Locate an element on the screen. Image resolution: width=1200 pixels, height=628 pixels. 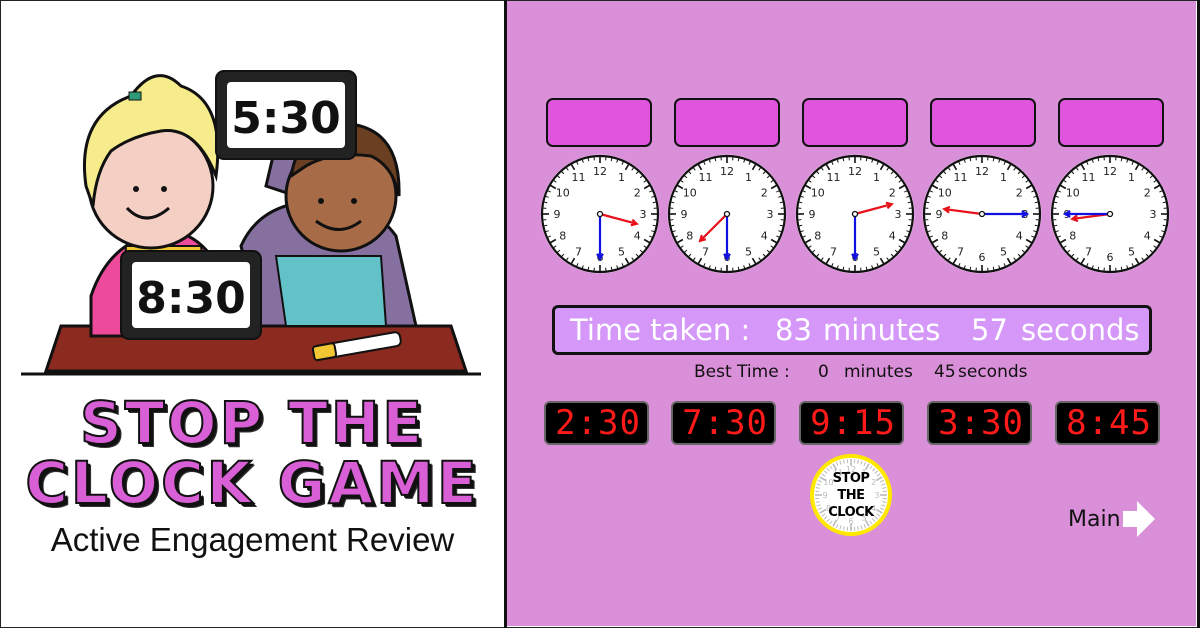
game-title-line2: CLOCK GAME is located at coordinates (252, 483).